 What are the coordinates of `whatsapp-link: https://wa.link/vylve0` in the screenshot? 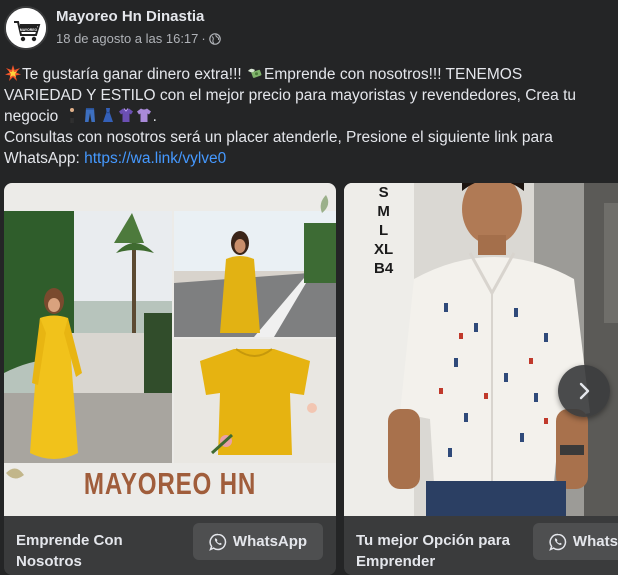 It's located at (155, 158).